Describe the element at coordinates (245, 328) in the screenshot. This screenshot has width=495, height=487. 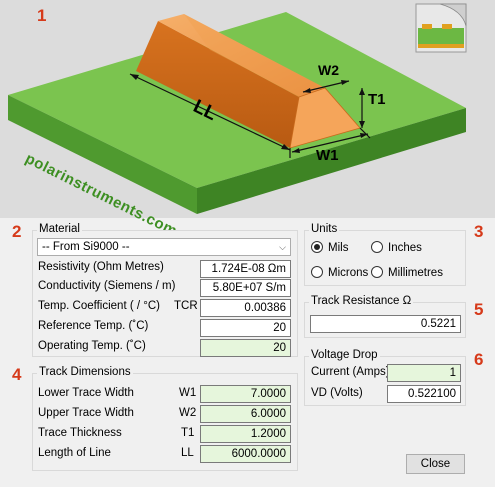
I see `reference-temp-field: 20` at that location.